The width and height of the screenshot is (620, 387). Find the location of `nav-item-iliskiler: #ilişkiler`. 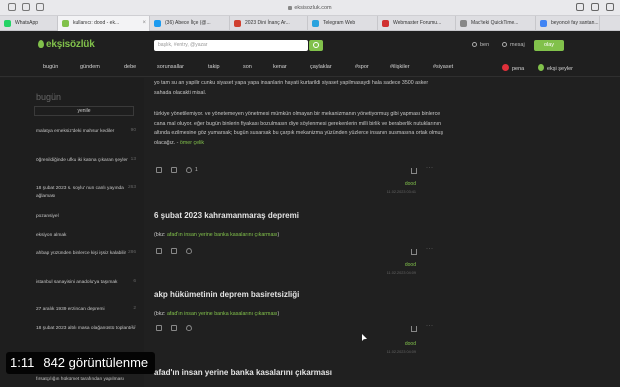

nav-item-iliskiler: #ilişkiler is located at coordinates (400, 67).